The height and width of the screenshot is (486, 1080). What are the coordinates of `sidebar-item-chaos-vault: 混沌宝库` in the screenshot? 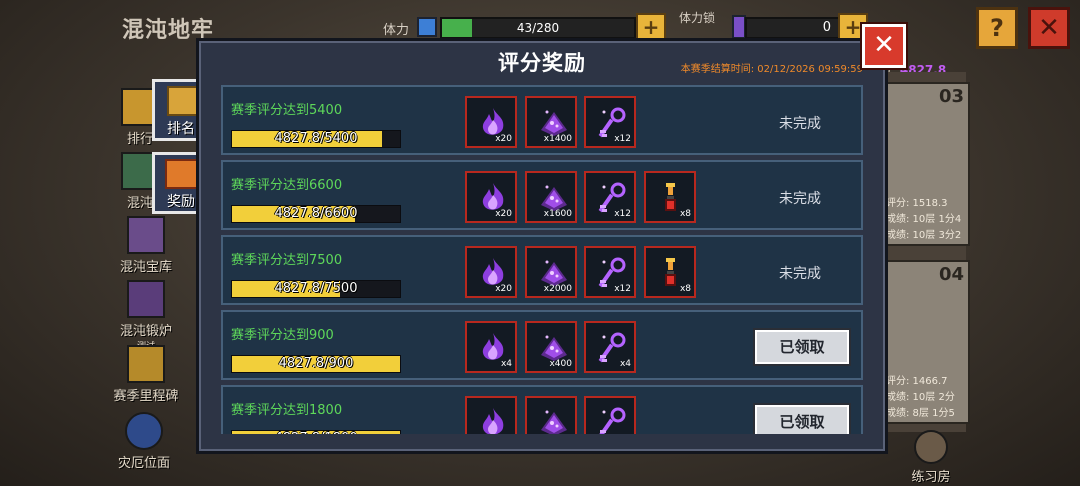 It's located at (146, 245).